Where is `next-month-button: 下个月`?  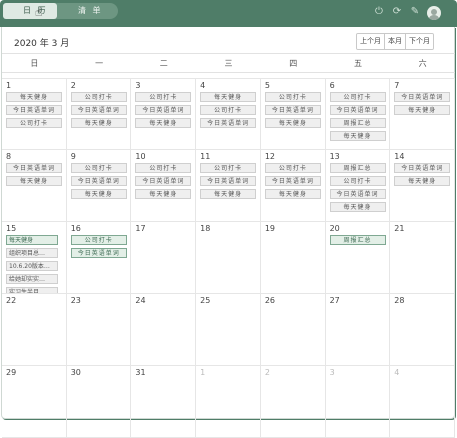
next-month-button: 下个月 is located at coordinates (419, 41).